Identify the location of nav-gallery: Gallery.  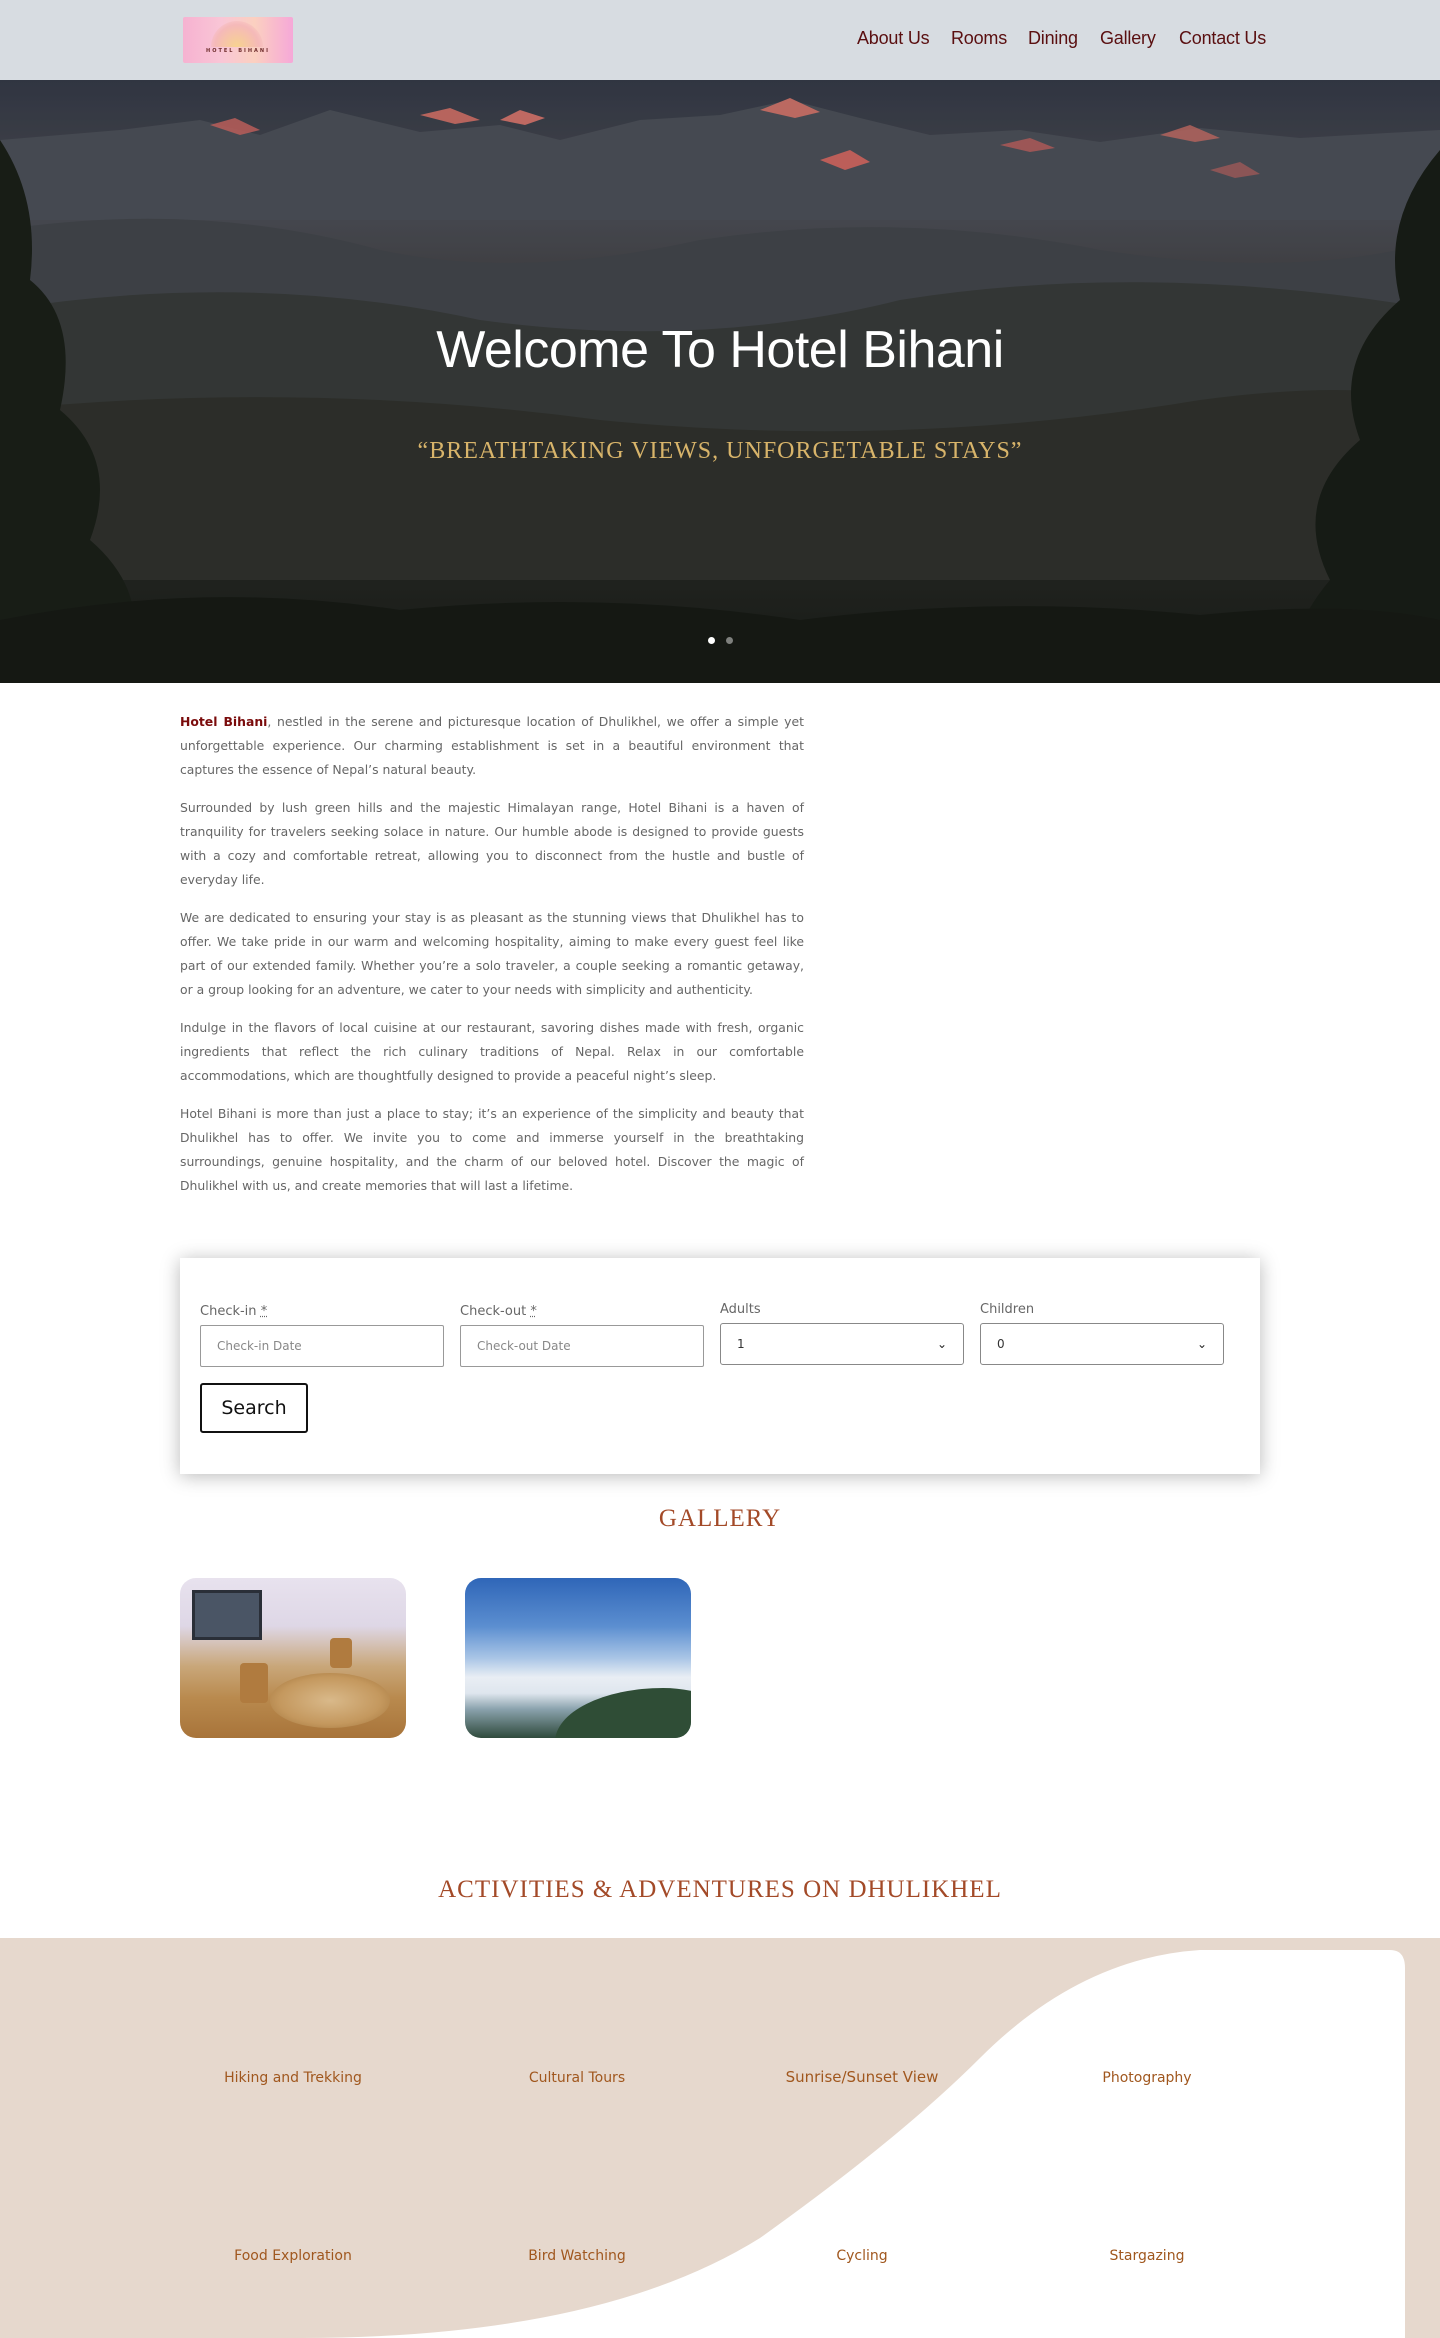
(1128, 38).